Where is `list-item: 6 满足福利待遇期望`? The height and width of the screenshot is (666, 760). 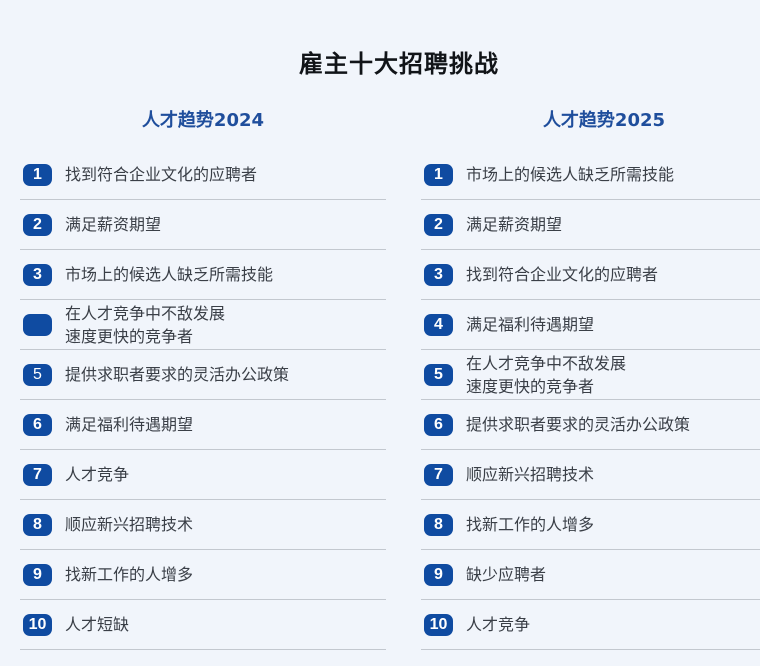
list-item: 6 满足福利待遇期望 is located at coordinates (203, 425).